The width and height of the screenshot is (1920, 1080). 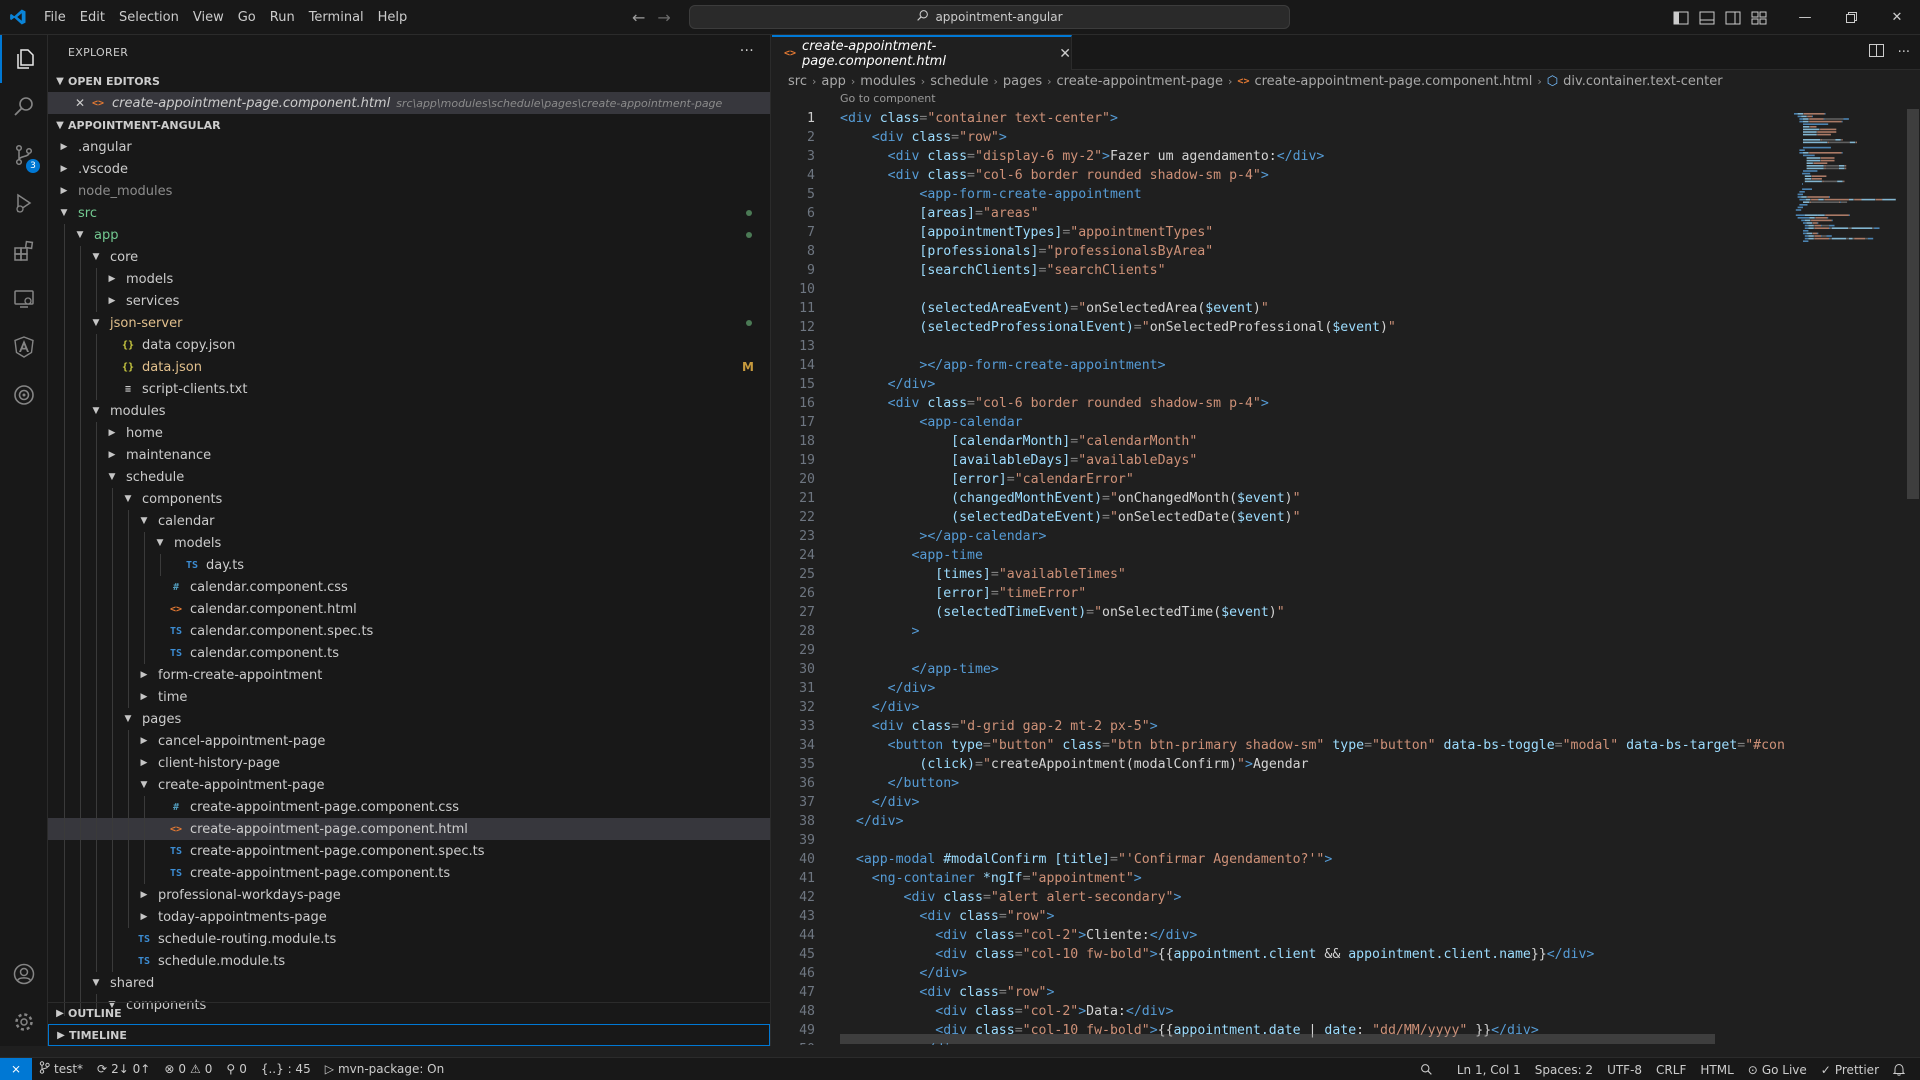 I want to click on run-debug-icon, so click(x=24, y=203).